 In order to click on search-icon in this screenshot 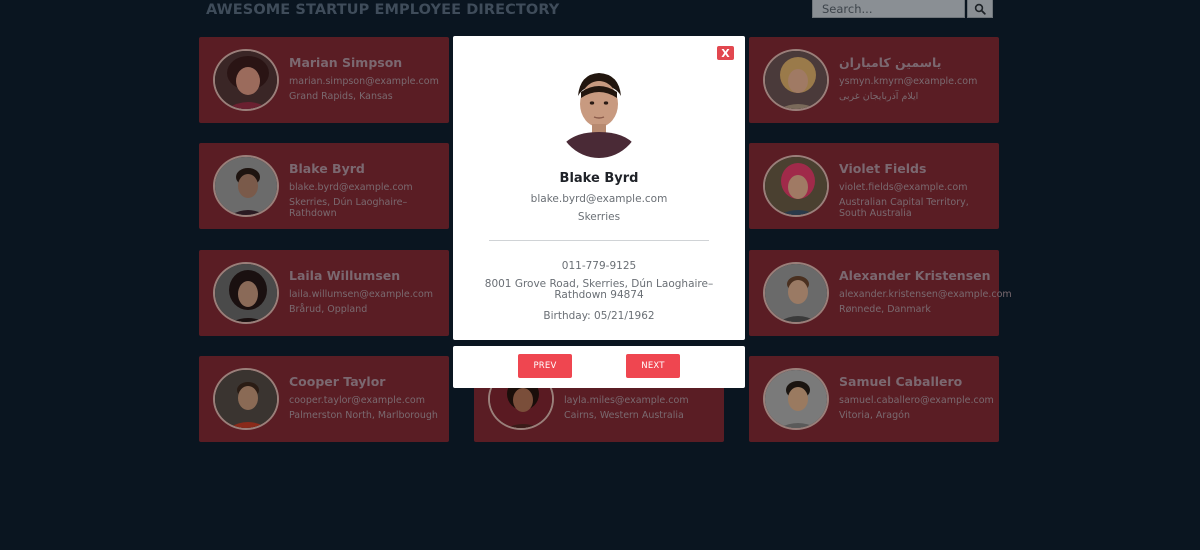, I will do `click(980, 9)`.